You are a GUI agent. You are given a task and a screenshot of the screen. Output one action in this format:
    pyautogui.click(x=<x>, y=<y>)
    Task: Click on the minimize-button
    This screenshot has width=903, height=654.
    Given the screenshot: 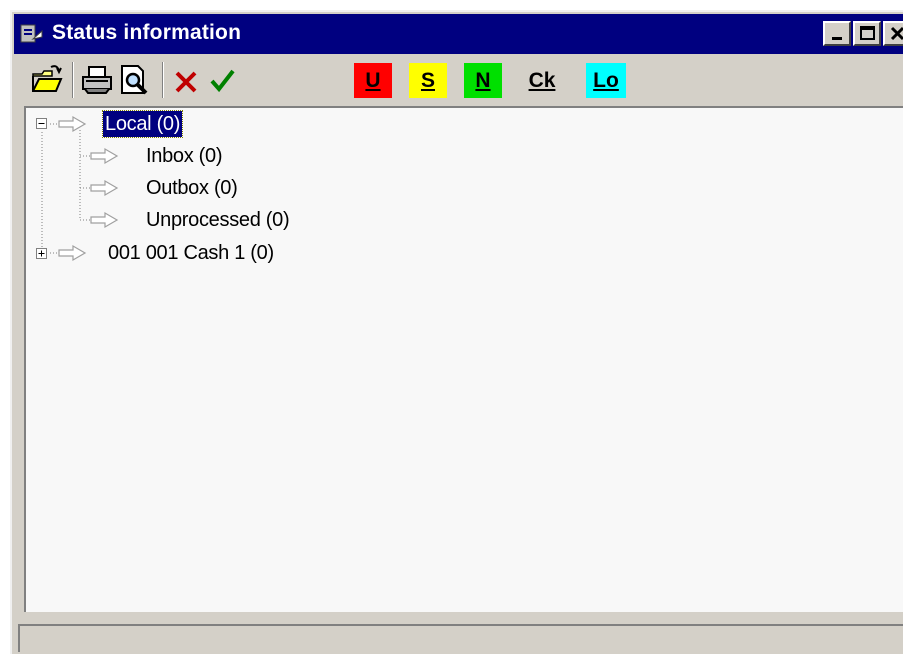 What is the action you would take?
    pyautogui.click(x=837, y=33)
    